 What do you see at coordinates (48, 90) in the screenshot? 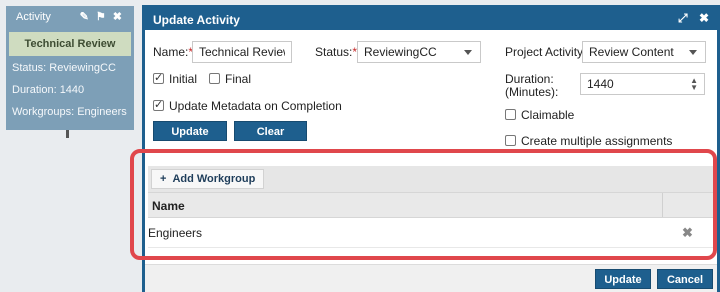
I see `activity-card-duration: Duration: 1440` at bounding box center [48, 90].